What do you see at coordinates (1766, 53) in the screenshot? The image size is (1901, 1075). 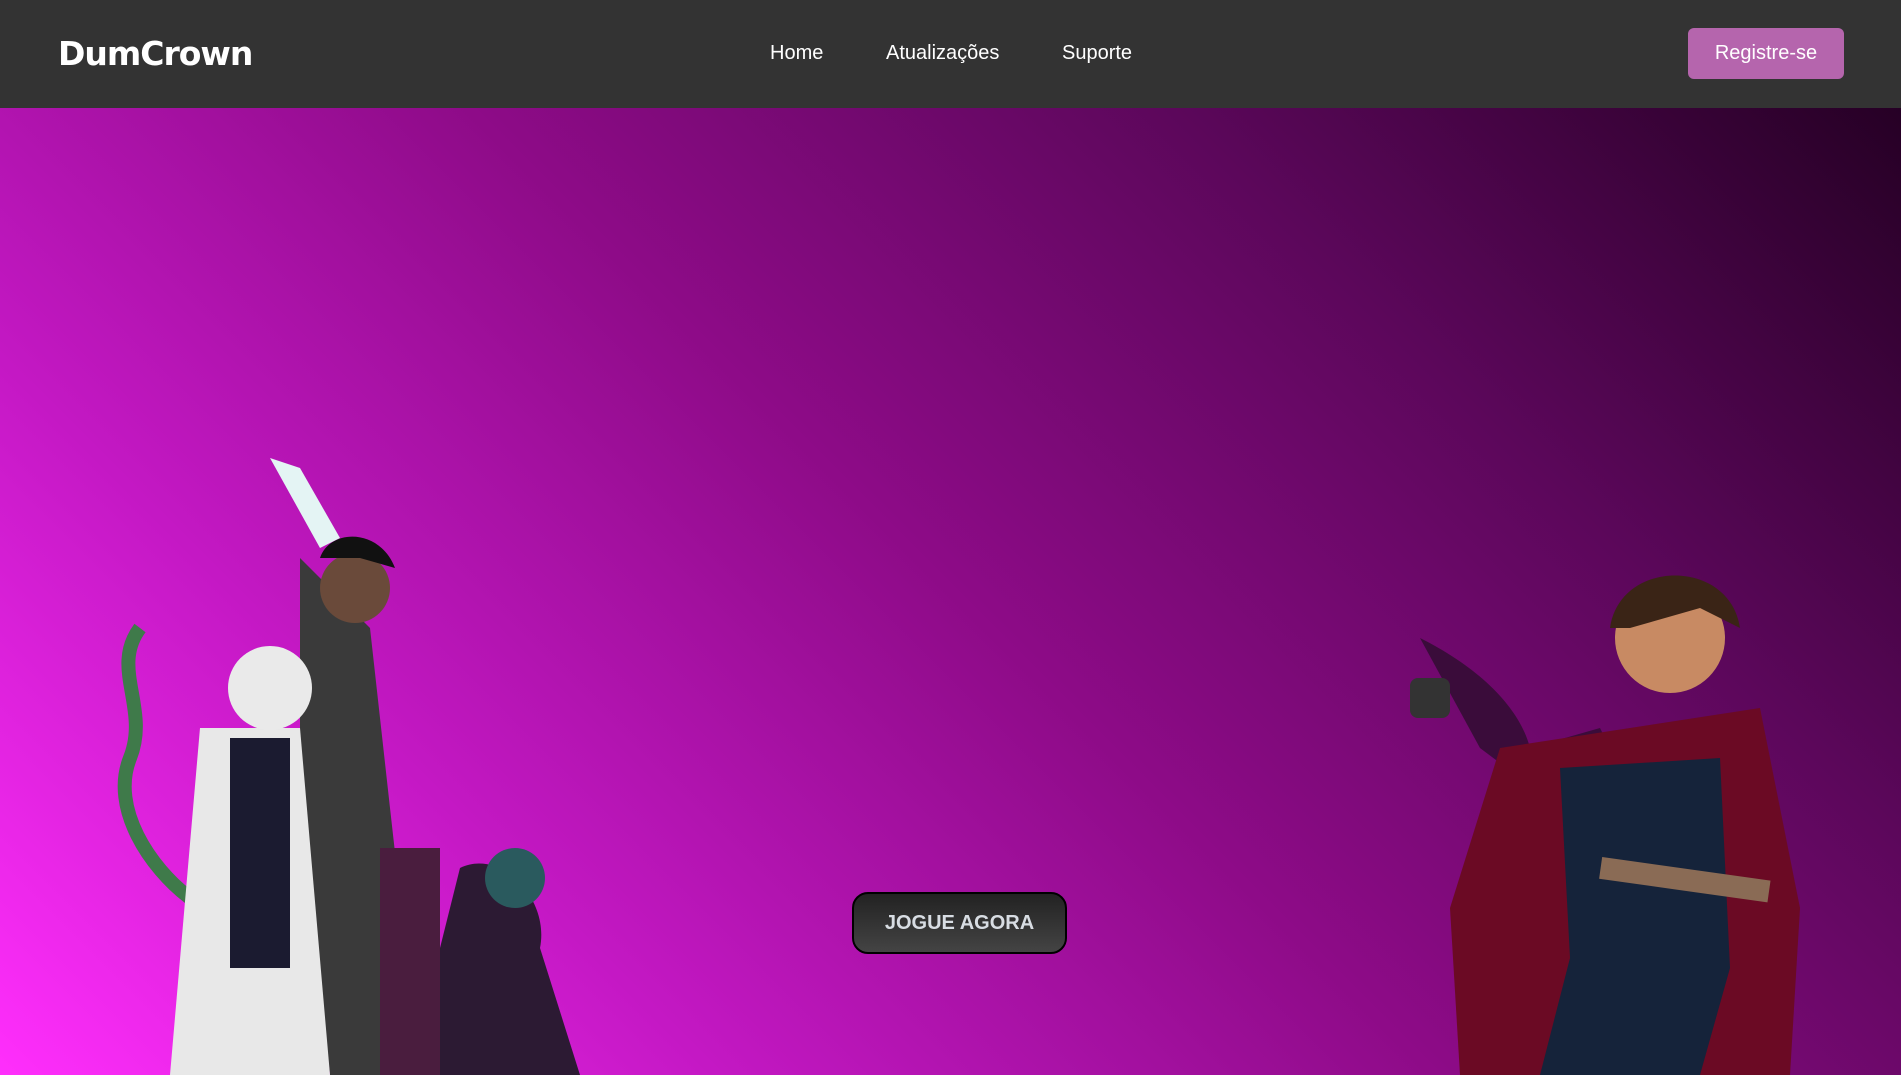 I see `register-button: Registre-se` at bounding box center [1766, 53].